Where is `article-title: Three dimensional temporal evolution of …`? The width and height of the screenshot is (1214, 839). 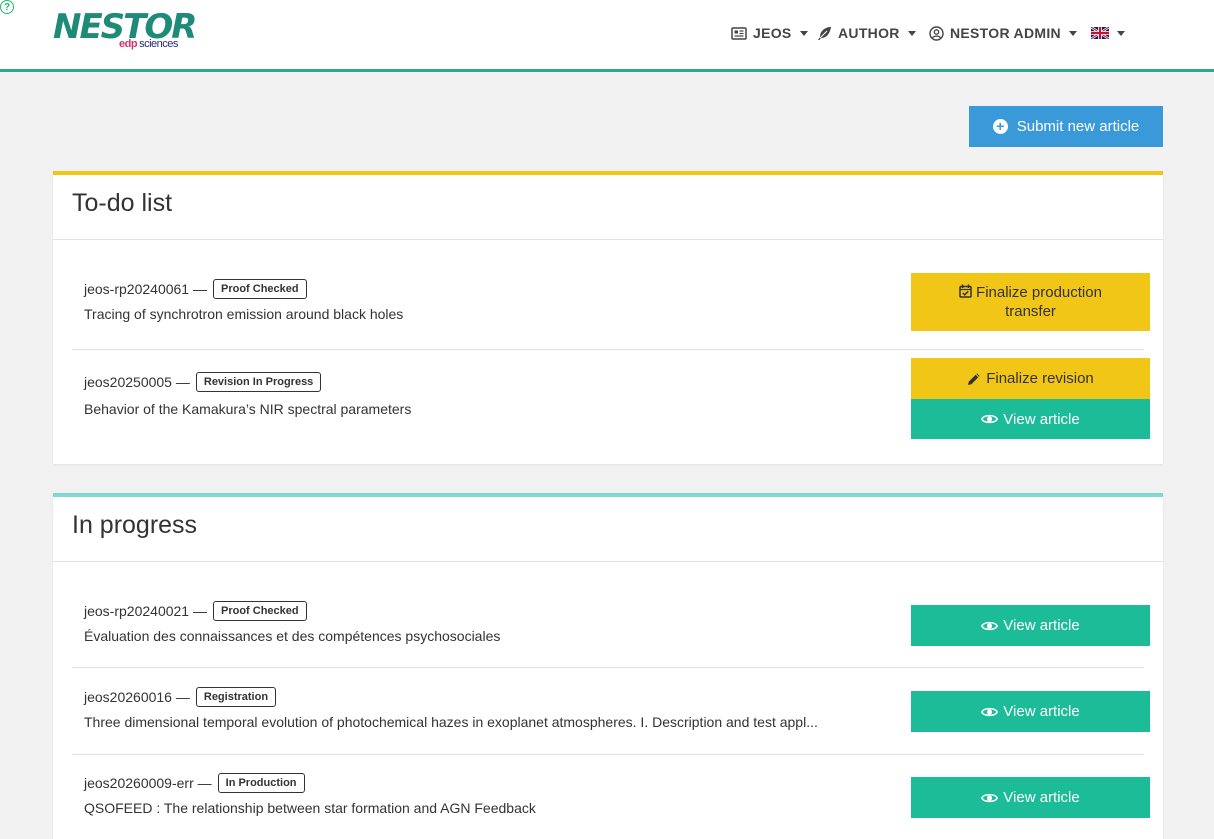
article-title: Three dimensional temporal evolution of … is located at coordinates (451, 722).